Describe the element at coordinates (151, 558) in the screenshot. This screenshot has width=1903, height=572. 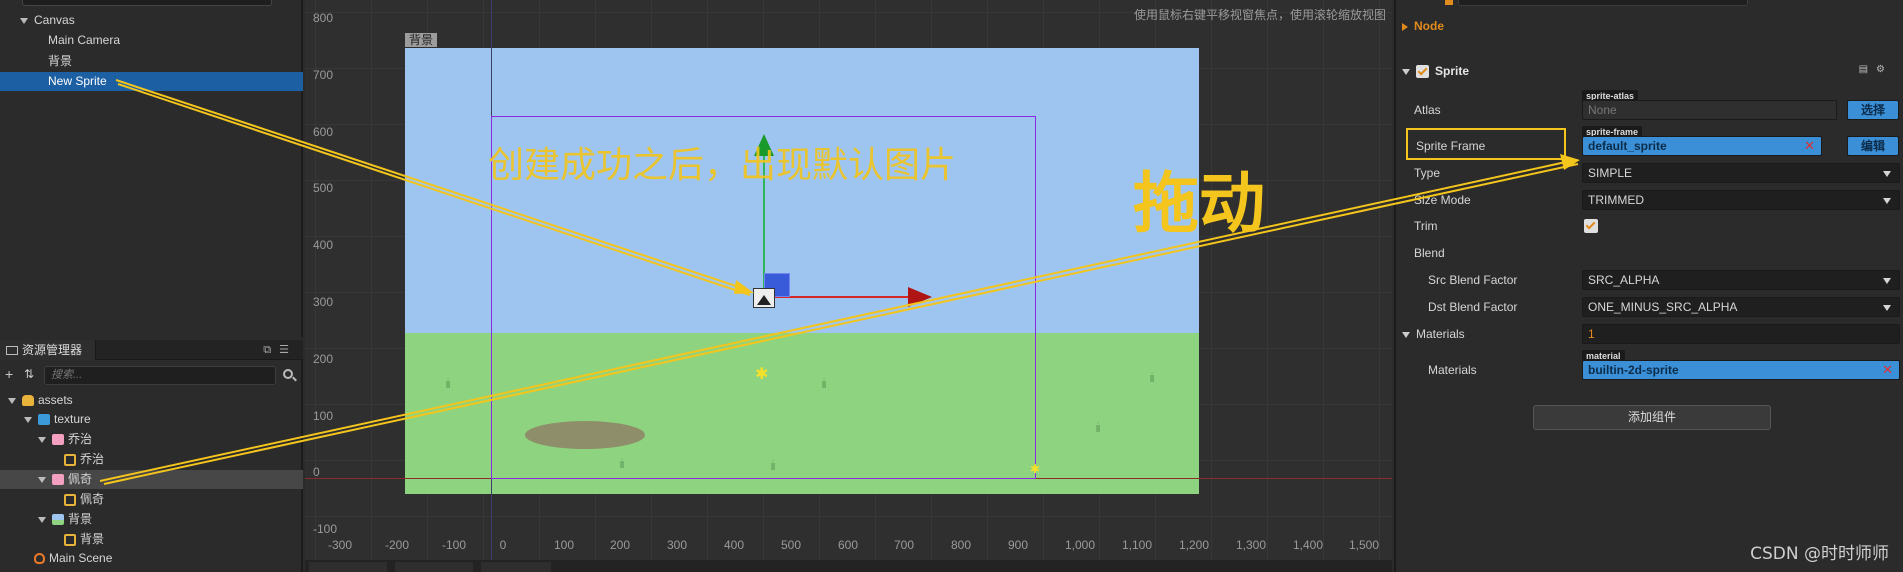
I see `asset-item-main-scene: Main Scene` at that location.